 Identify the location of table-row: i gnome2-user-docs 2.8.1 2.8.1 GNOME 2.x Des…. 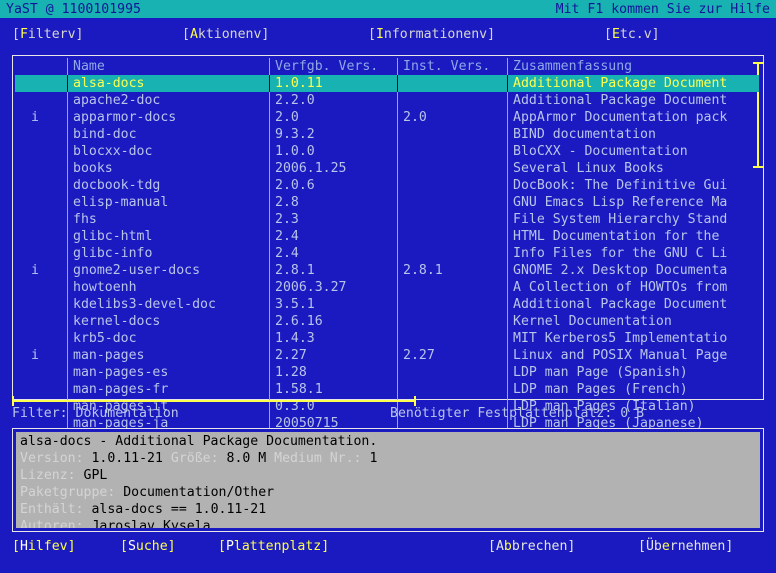
(388, 270).